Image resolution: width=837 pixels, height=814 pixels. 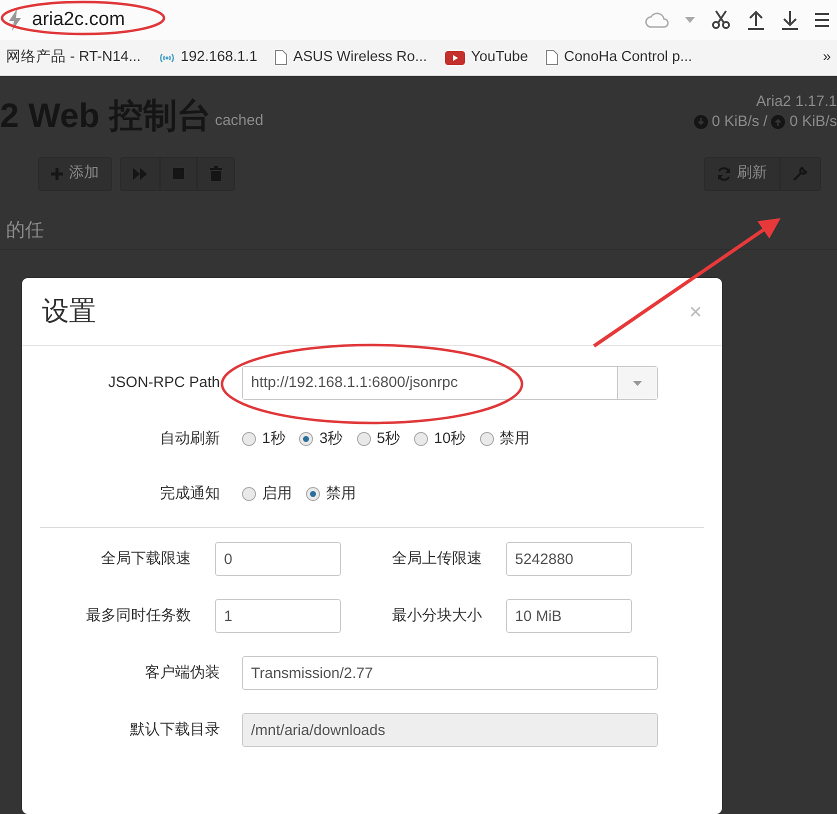 I want to click on resume-button, so click(x=140, y=173).